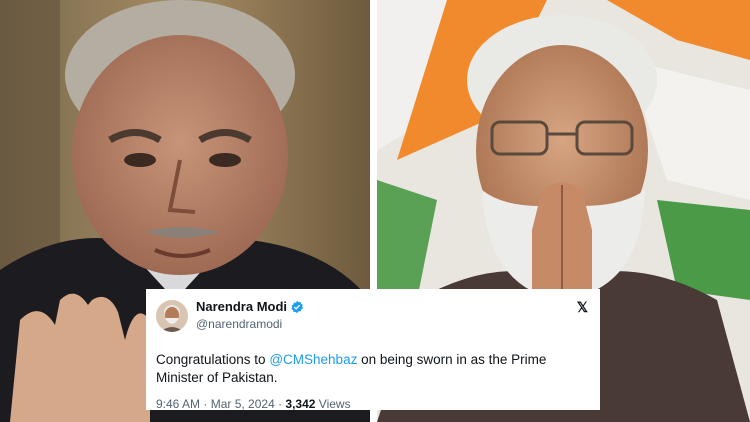  What do you see at coordinates (373, 319) in the screenshot?
I see `tweet-header: Narendra Modi @narendramodi` at bounding box center [373, 319].